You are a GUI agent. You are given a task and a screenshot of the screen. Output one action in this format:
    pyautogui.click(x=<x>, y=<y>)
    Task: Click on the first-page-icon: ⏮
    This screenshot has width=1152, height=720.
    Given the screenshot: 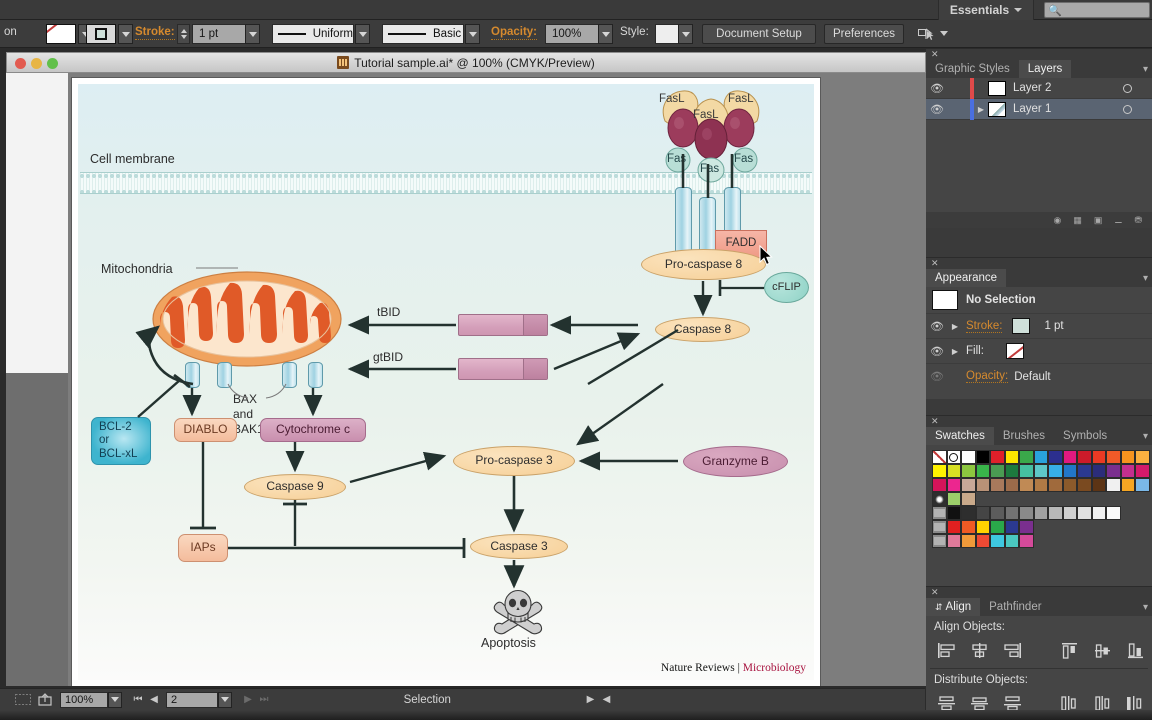 What is the action you would take?
    pyautogui.click(x=138, y=700)
    